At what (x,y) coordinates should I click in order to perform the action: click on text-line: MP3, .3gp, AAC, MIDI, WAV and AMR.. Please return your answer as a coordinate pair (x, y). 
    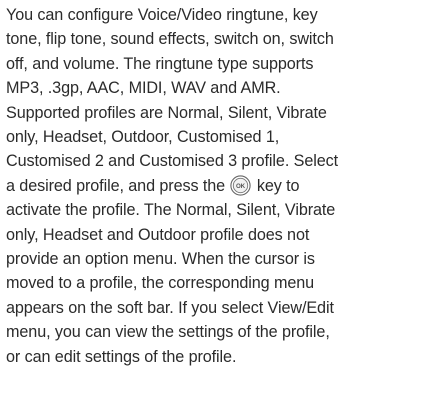
    Looking at the image, I should click on (143, 88).